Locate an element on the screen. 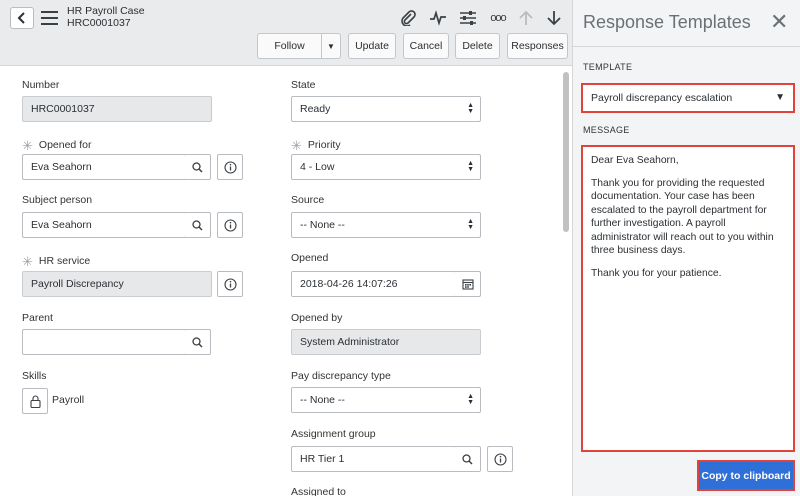 The image size is (800, 496). more-icon: ooo is located at coordinates (498, 18).